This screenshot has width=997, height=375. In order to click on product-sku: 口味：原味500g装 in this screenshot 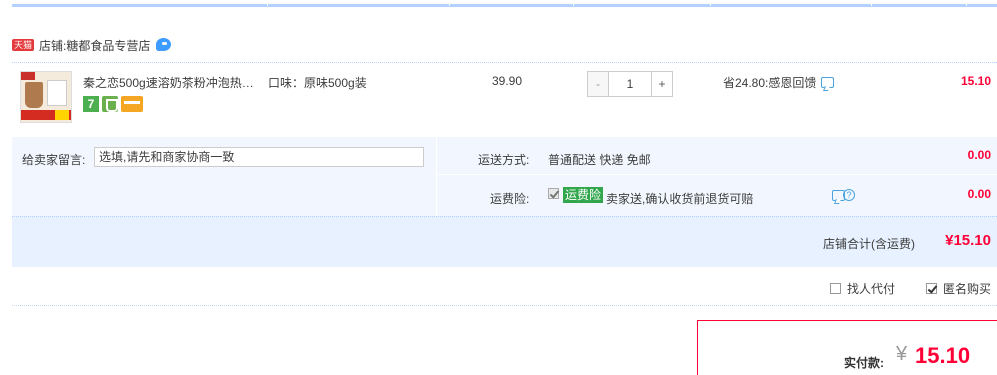, I will do `click(317, 83)`.